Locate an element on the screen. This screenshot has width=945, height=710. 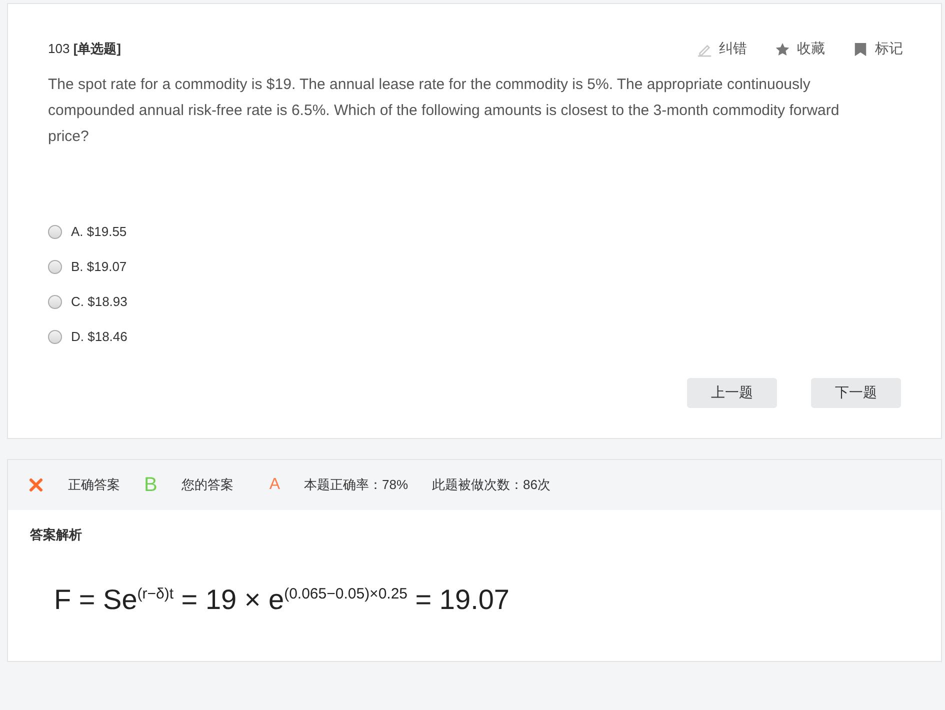
nav-button: 上一题 is located at coordinates (732, 393).